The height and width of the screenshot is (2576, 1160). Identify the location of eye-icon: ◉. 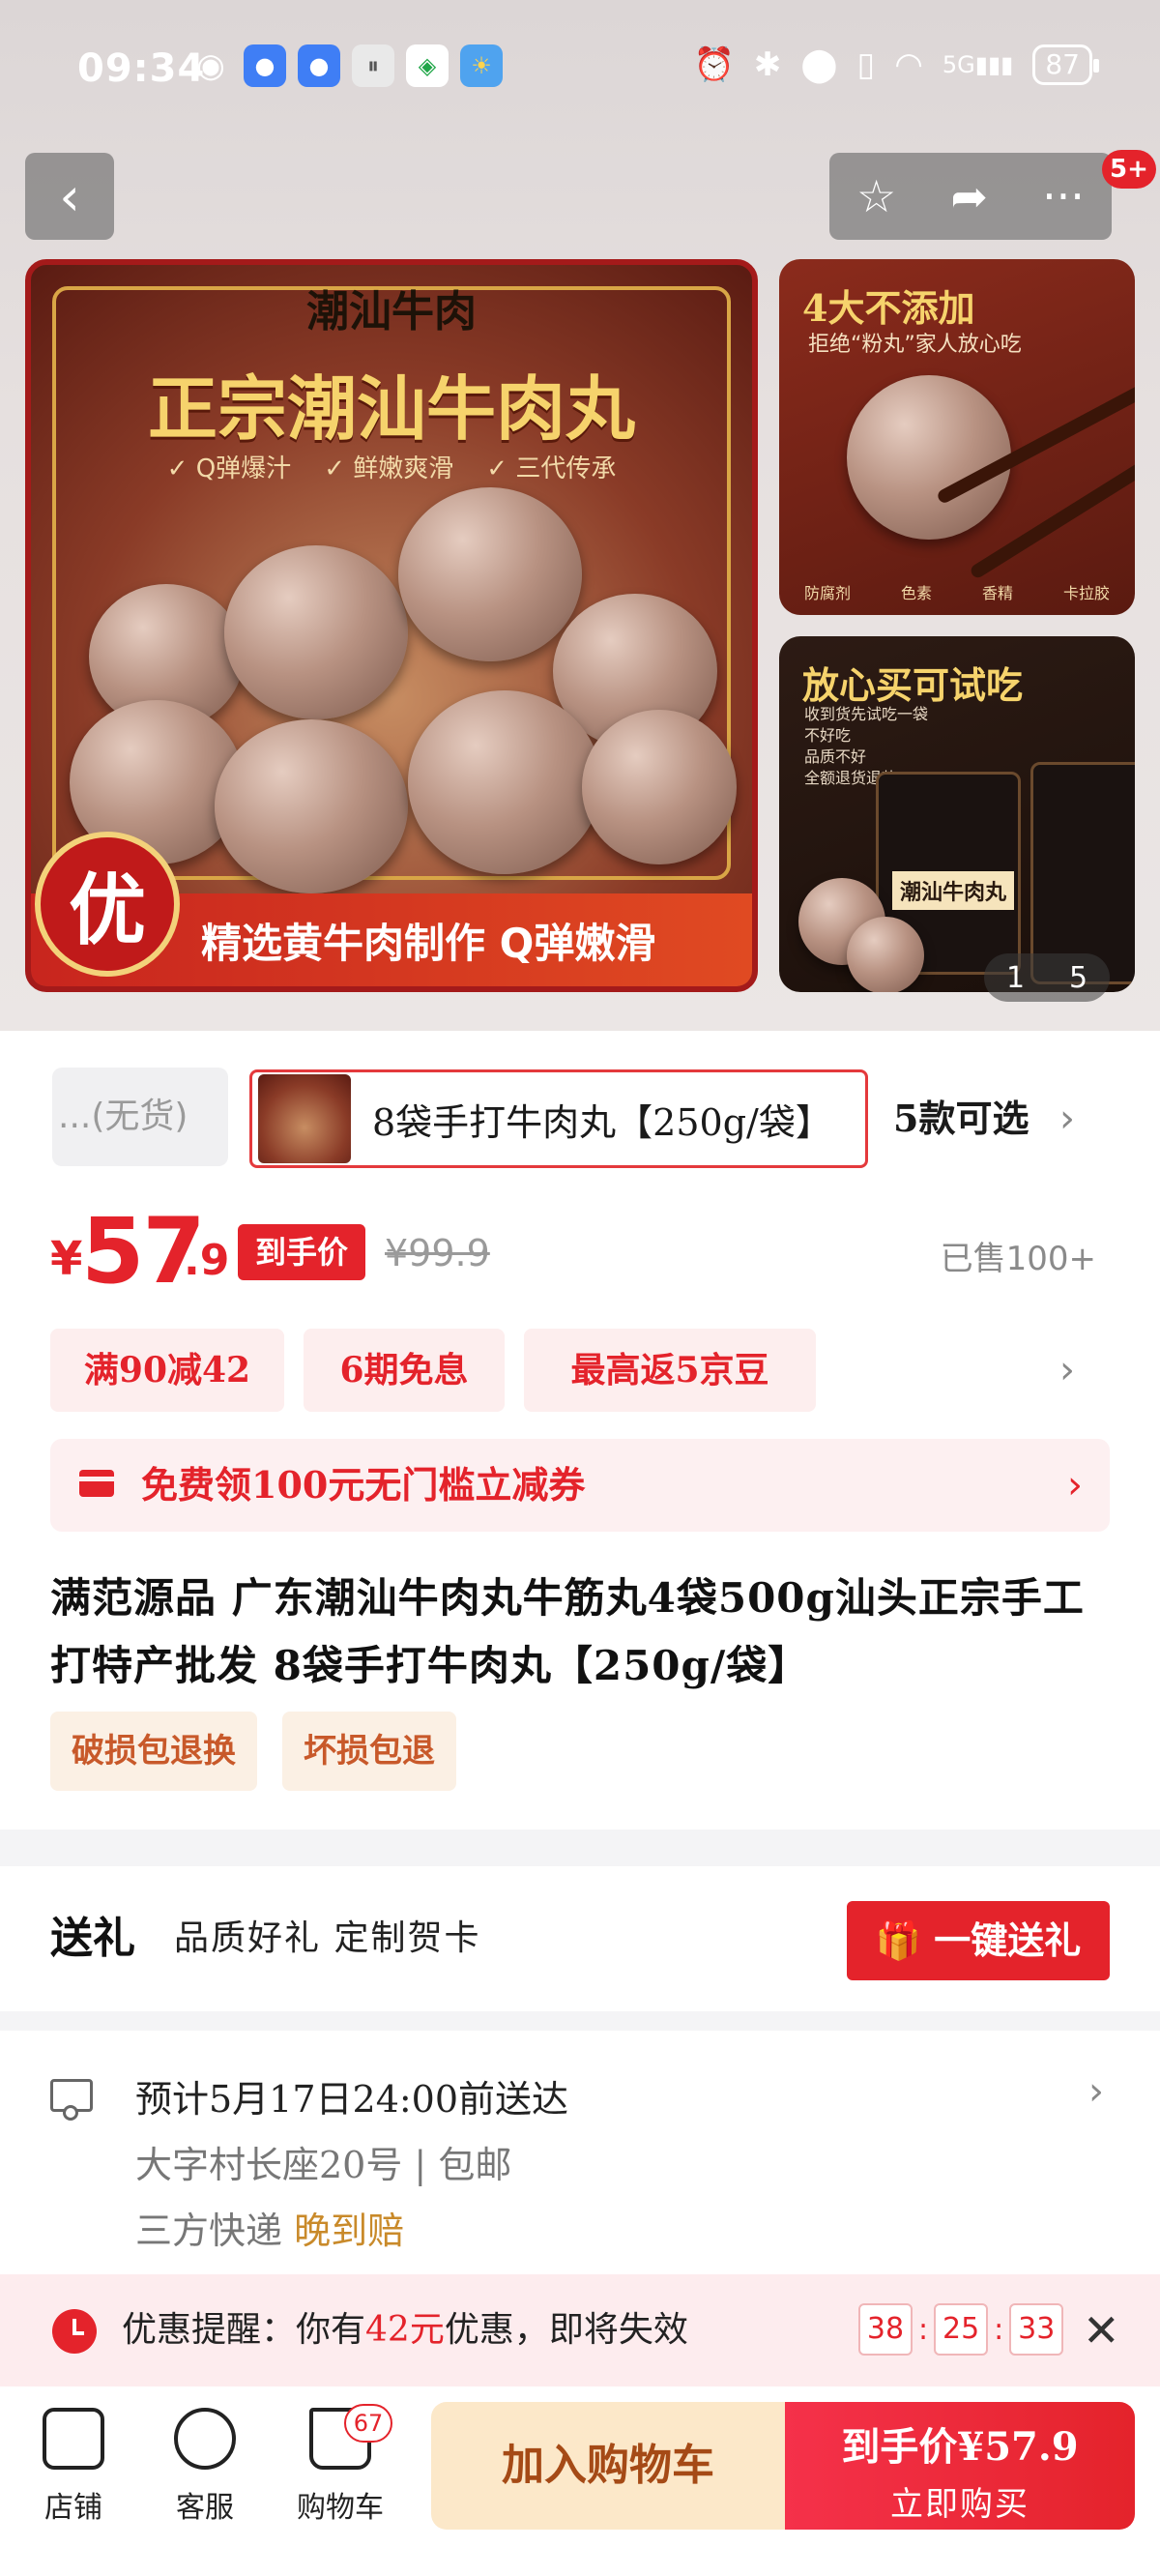
(210, 65).